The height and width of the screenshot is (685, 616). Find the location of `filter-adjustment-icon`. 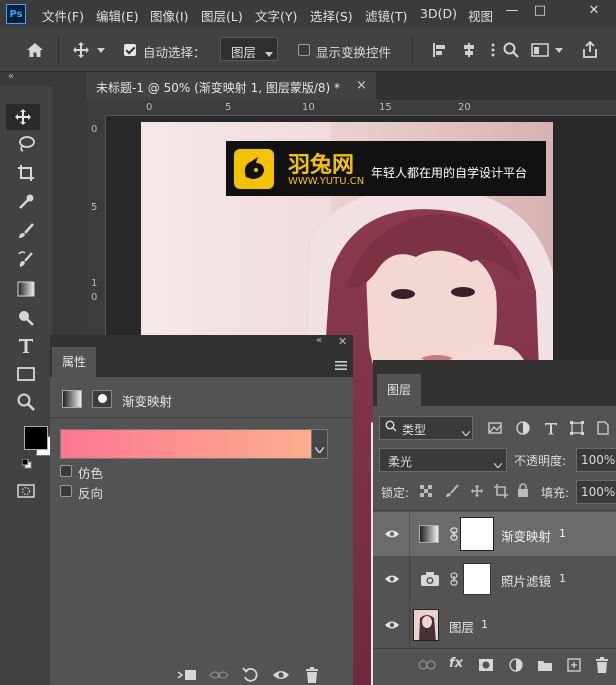

filter-adjustment-icon is located at coordinates (523, 428).